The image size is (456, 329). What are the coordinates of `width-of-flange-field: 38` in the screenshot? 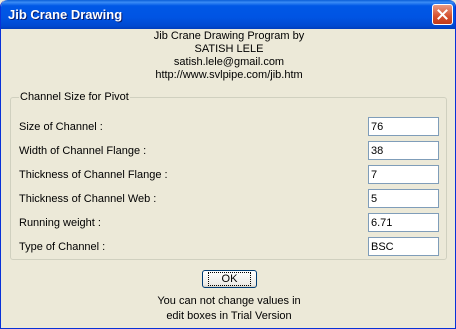 It's located at (403, 150).